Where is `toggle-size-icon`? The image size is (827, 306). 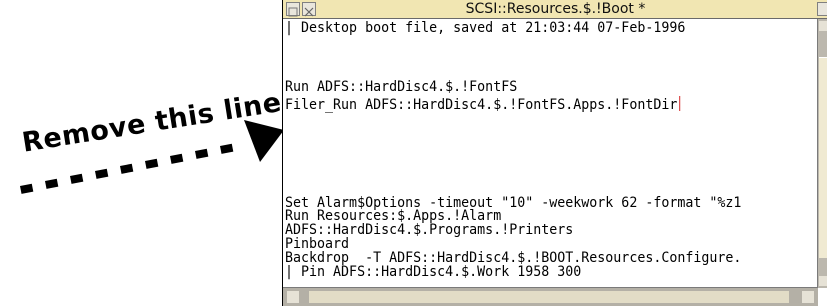
toggle-size-icon is located at coordinates (822, 9).